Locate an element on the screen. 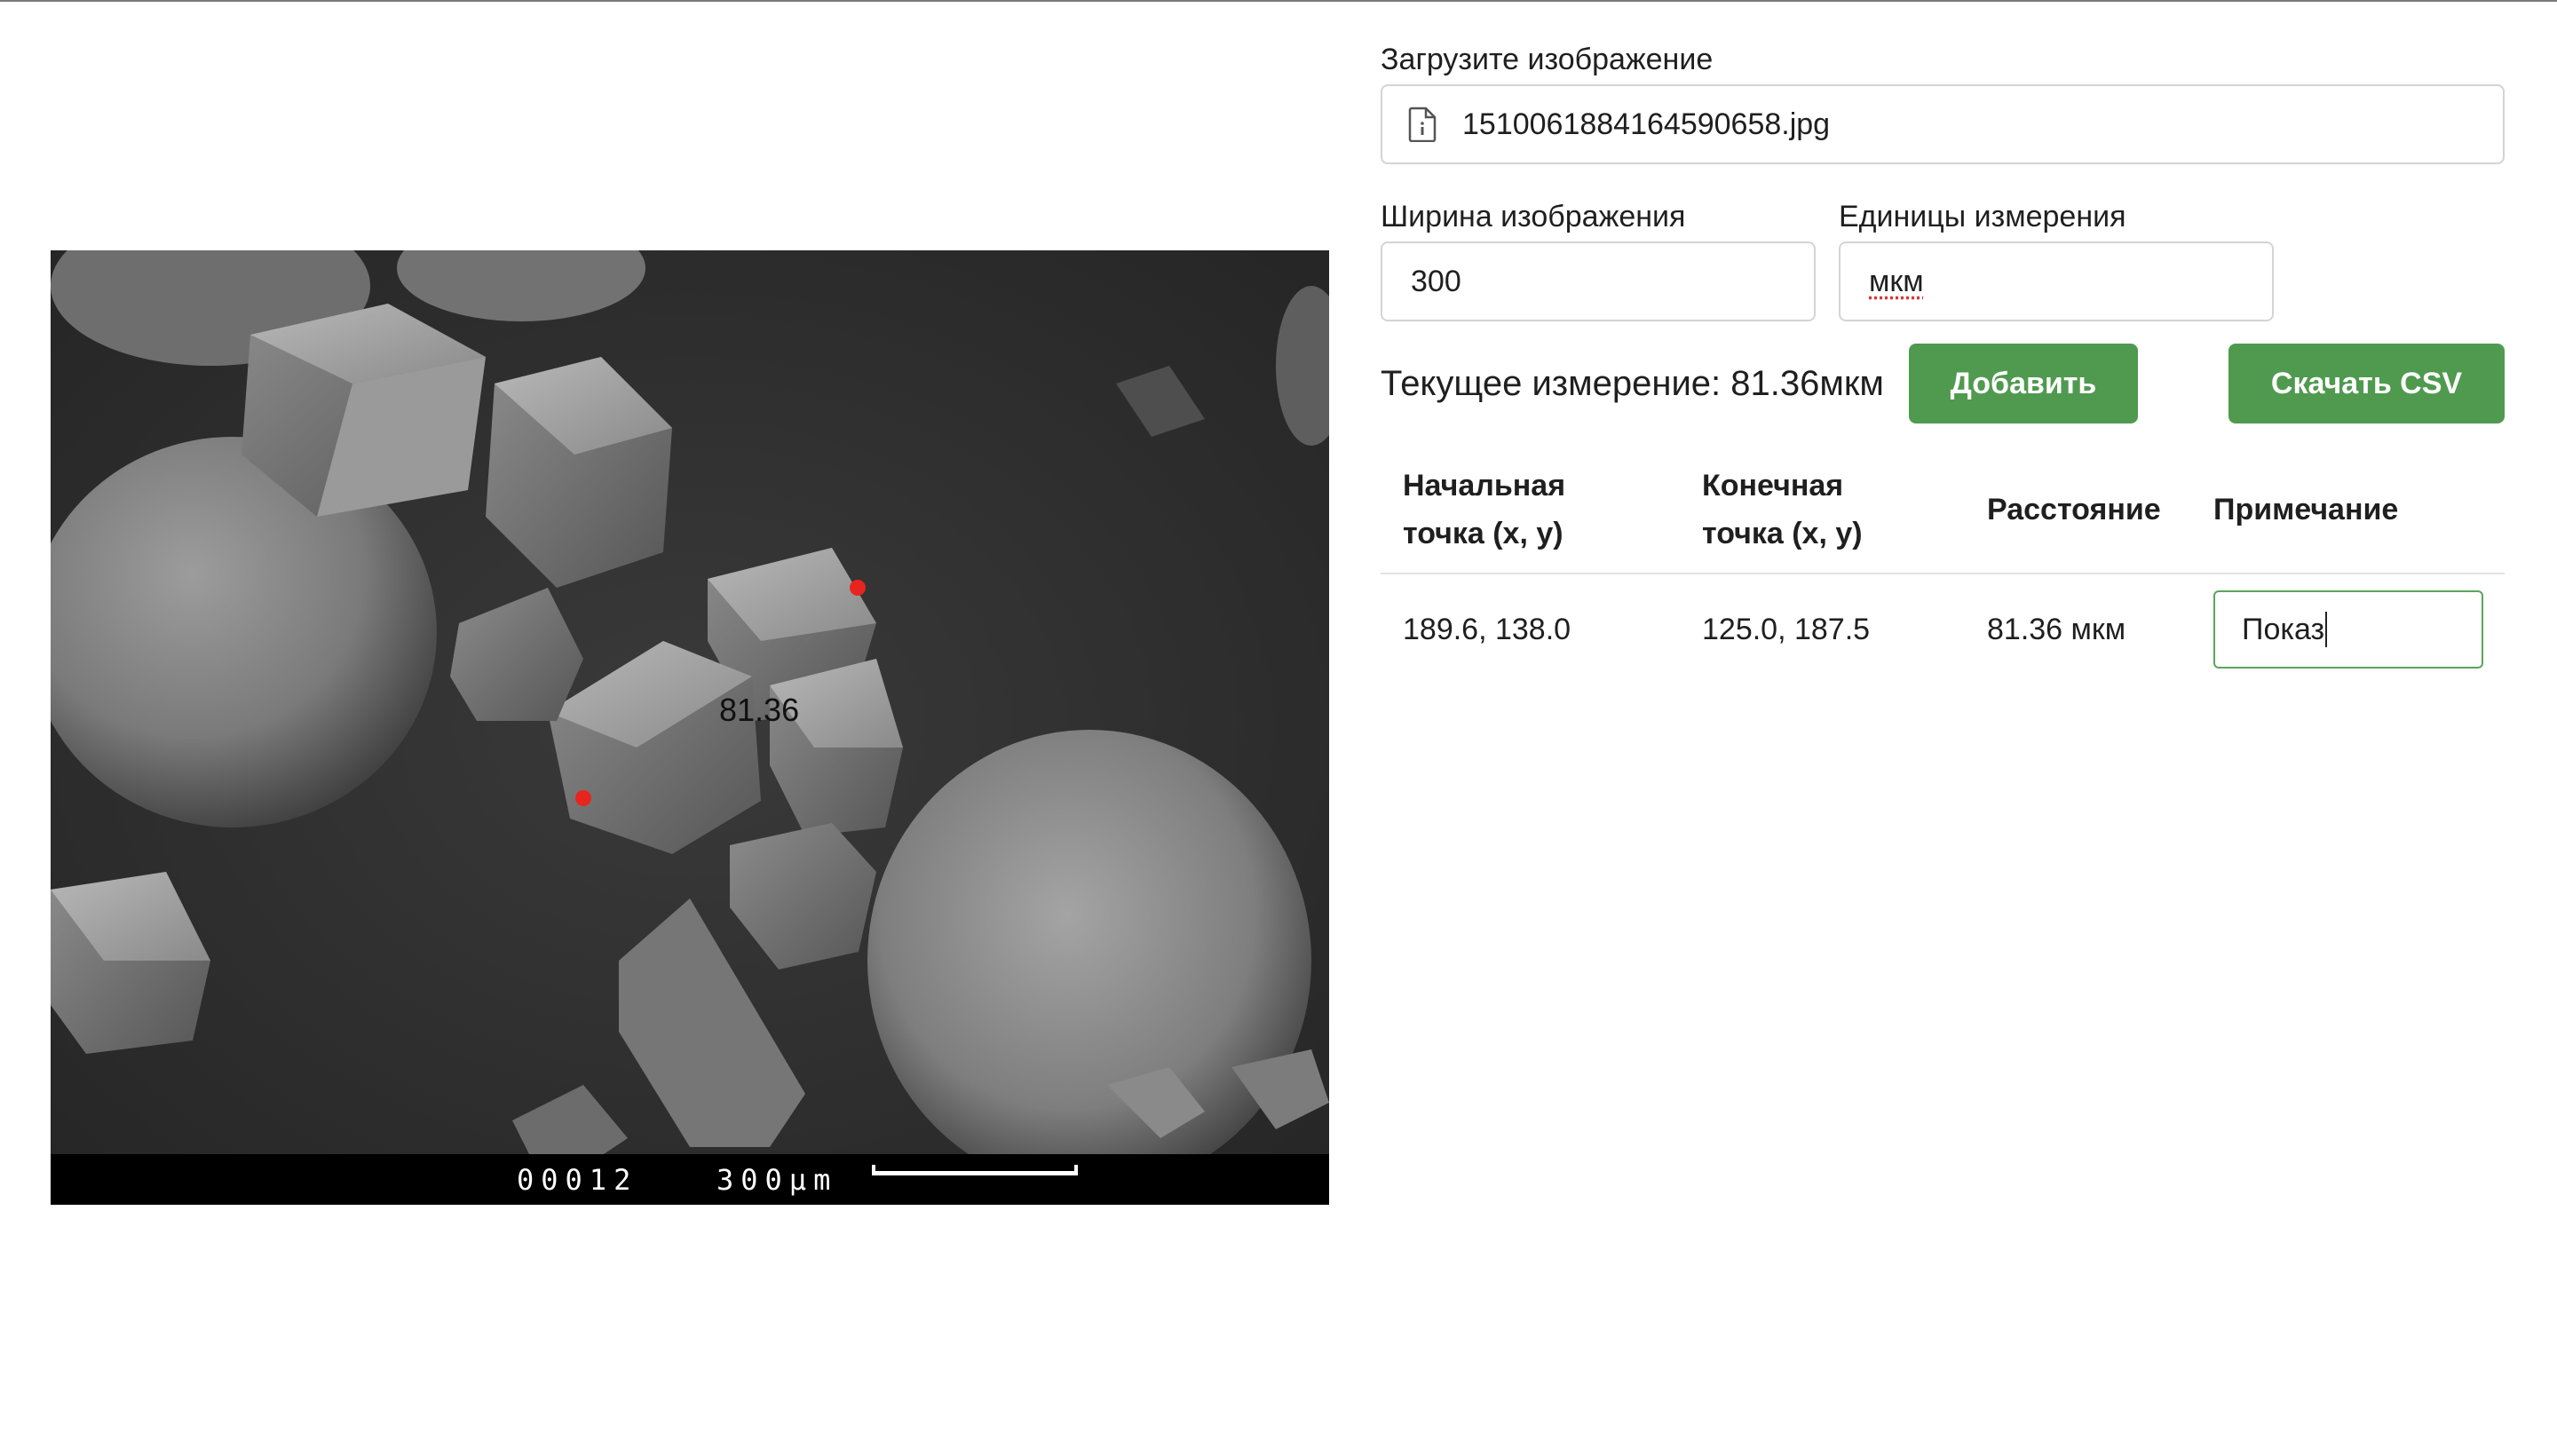  add-button: Добавить is located at coordinates (2023, 383).